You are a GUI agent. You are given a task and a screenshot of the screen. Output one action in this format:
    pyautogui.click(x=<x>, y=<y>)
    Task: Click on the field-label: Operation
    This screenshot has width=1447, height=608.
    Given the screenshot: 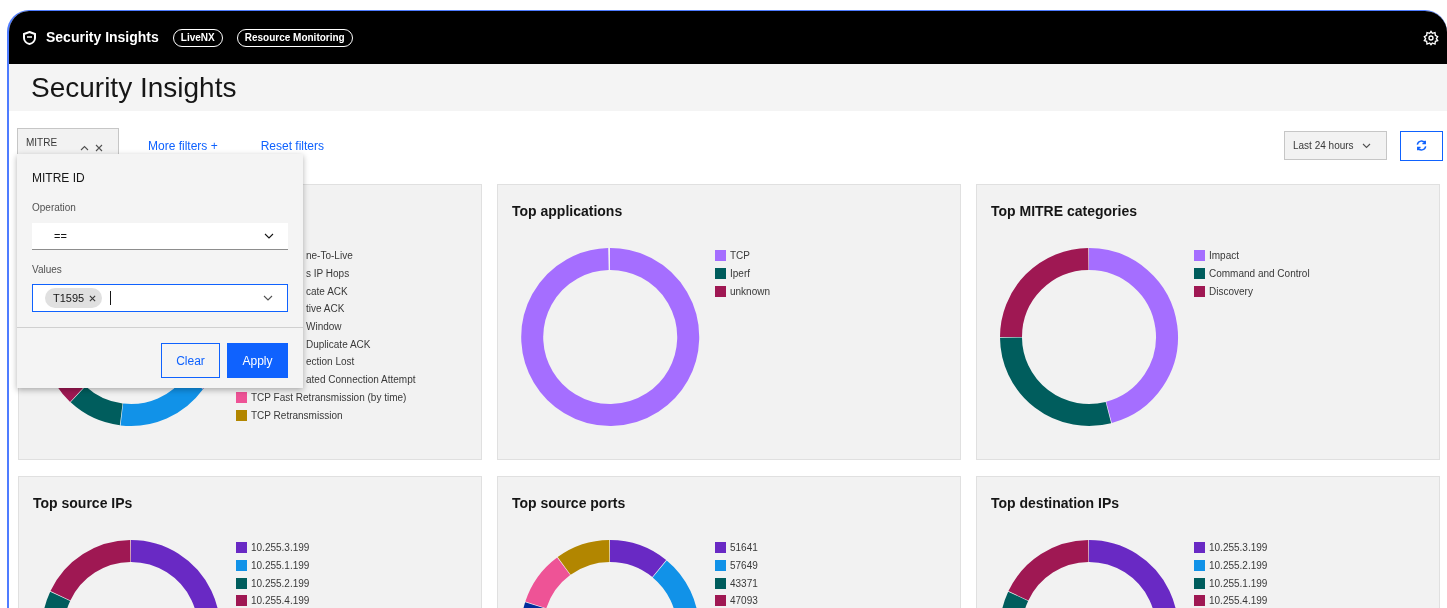 What is the action you would take?
    pyautogui.click(x=54, y=208)
    